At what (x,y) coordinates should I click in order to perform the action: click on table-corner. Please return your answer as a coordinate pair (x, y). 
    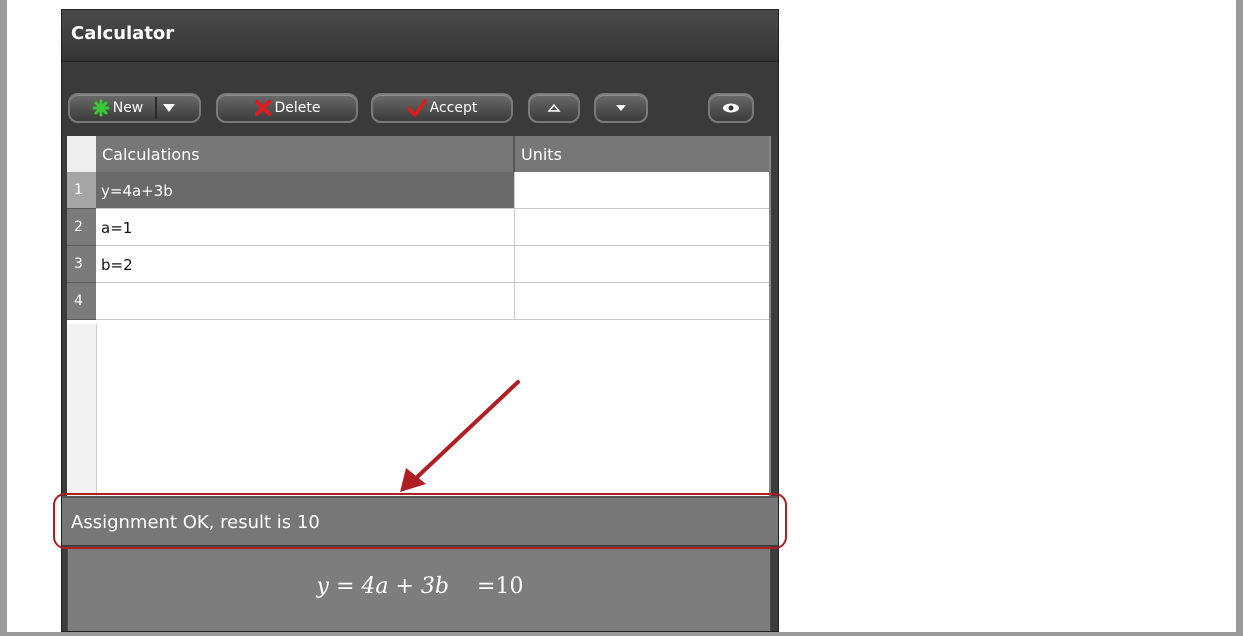
    Looking at the image, I should click on (81, 154).